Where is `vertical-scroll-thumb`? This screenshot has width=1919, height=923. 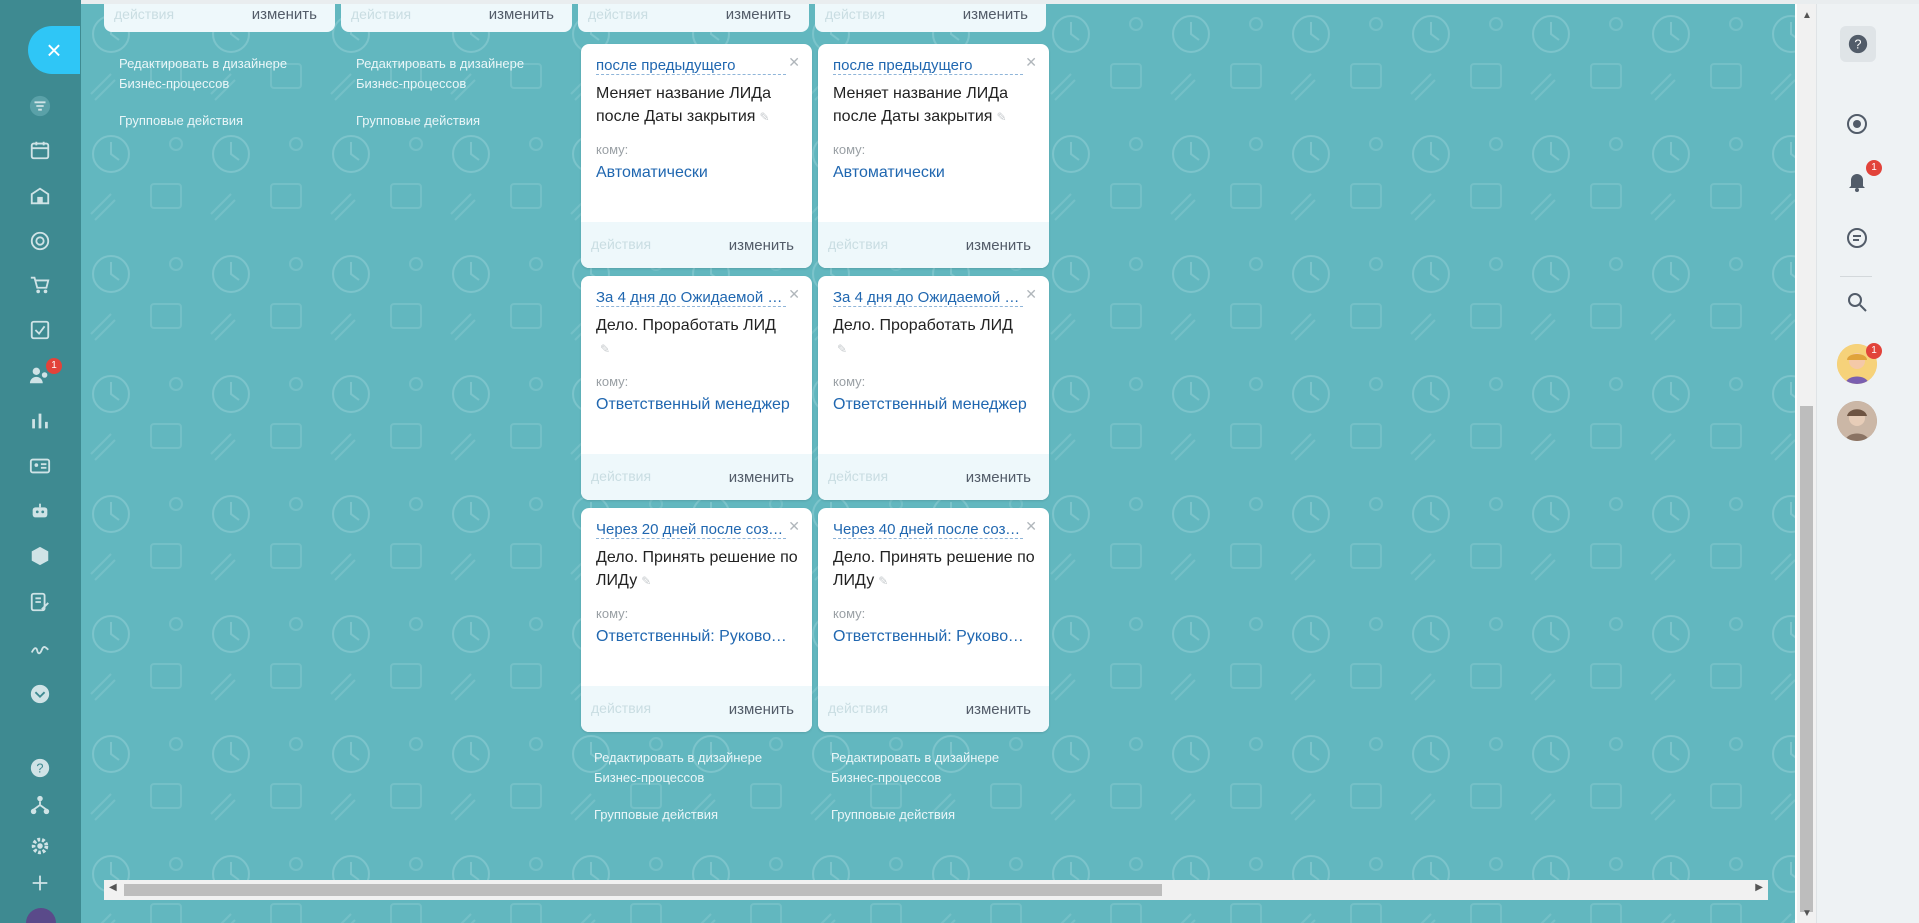 vertical-scroll-thumb is located at coordinates (1806, 659).